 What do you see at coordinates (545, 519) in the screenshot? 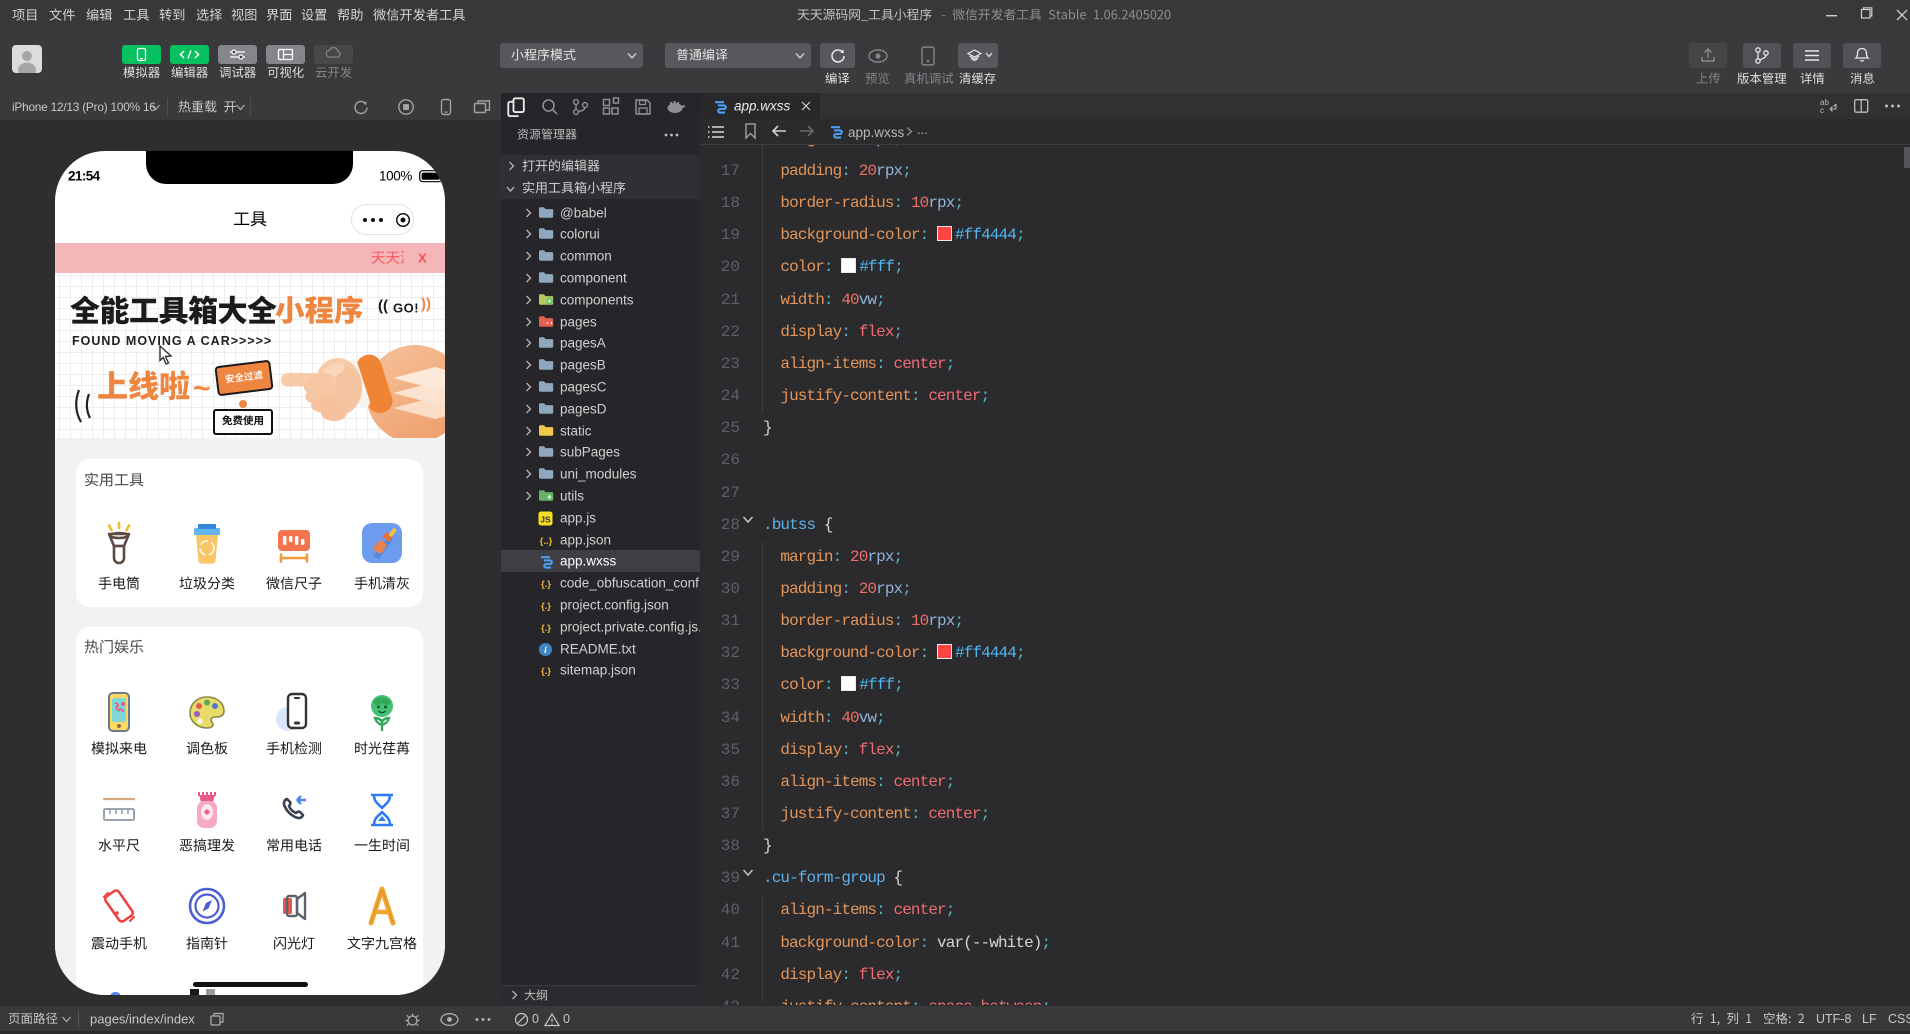
I see `svg-text: JS` at bounding box center [545, 519].